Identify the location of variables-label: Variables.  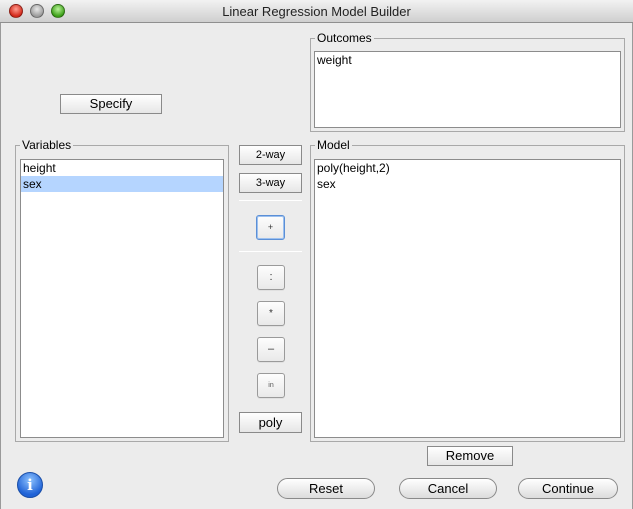
(47, 145).